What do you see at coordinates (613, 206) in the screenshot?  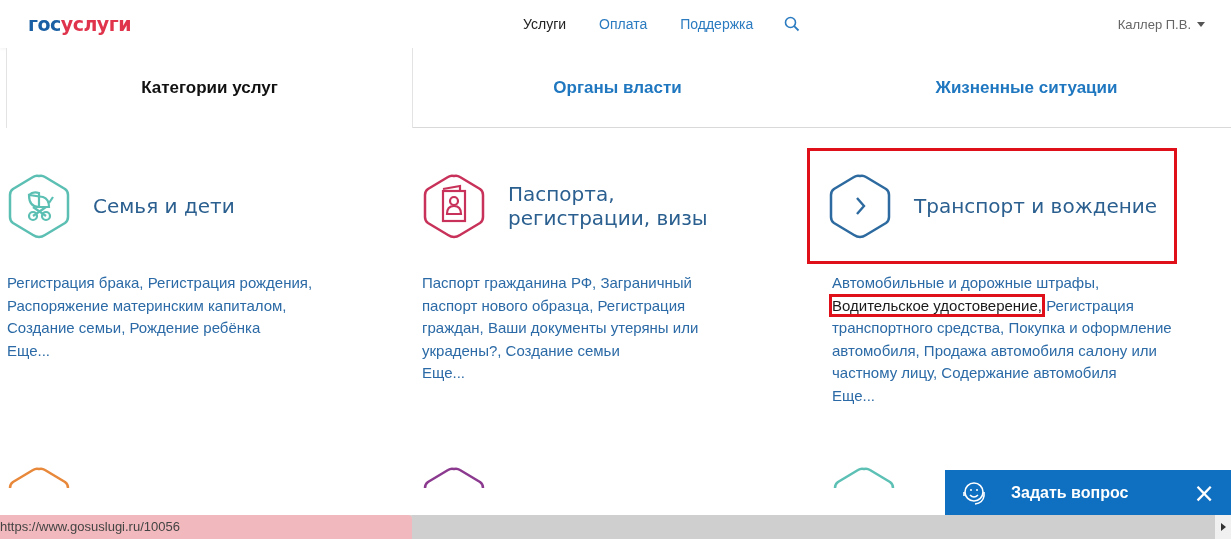 I see `category-title: Паспорта, регистрации, визы` at bounding box center [613, 206].